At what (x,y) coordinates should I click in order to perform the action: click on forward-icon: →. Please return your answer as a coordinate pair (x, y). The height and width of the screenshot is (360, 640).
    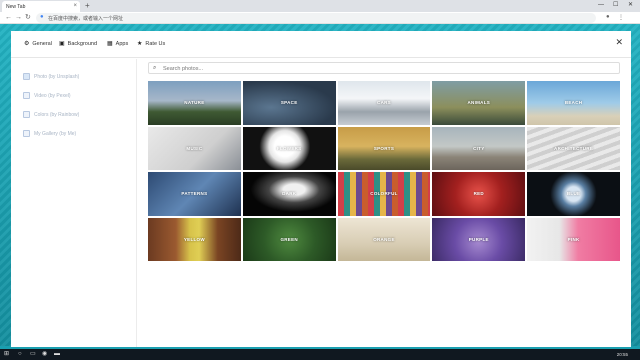
    Looking at the image, I should click on (18, 18).